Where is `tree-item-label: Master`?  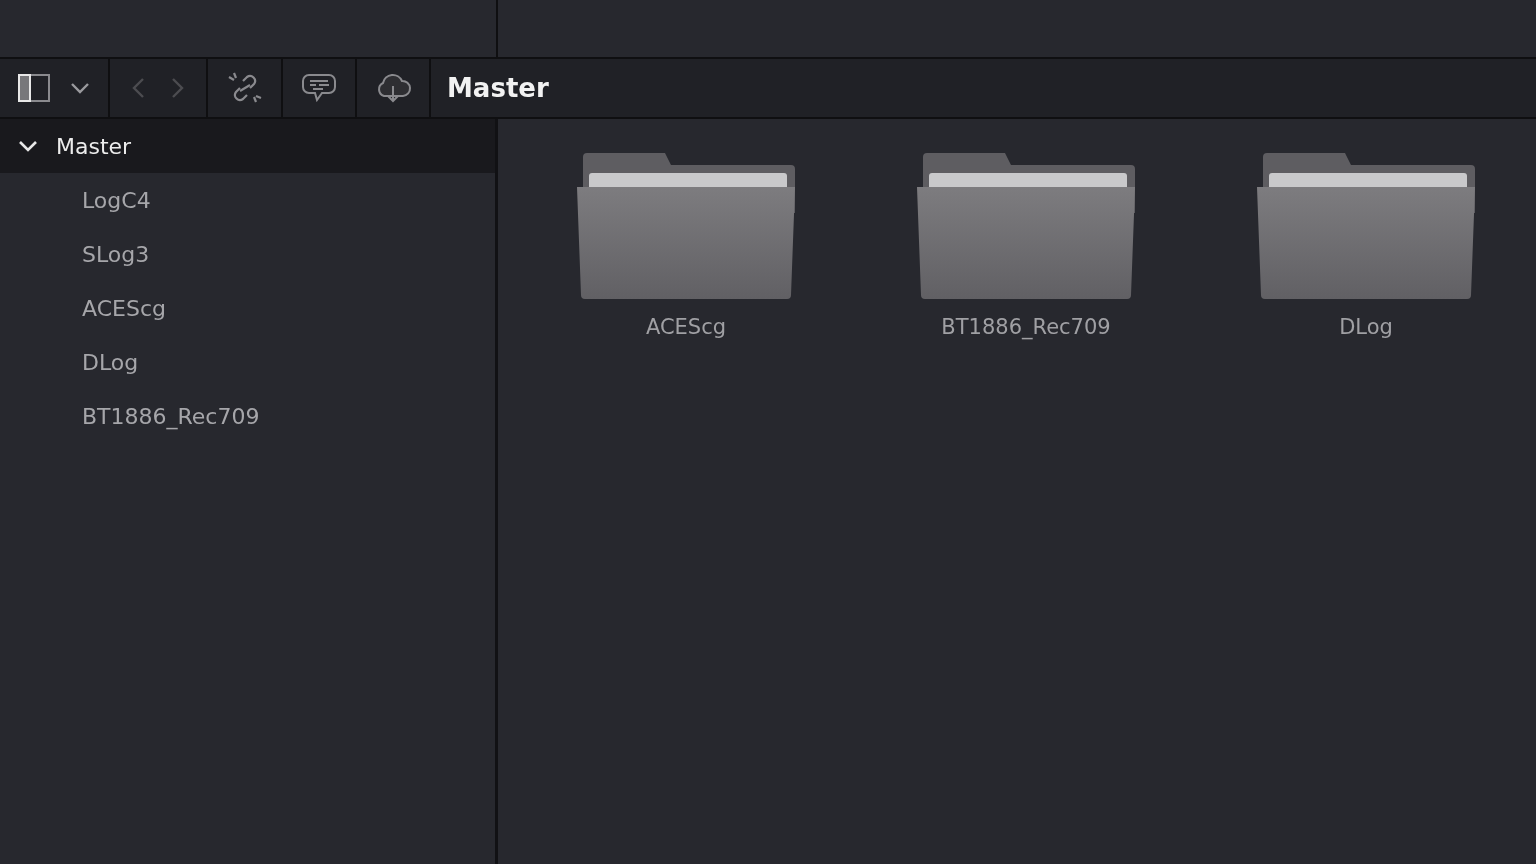 tree-item-label: Master is located at coordinates (94, 146).